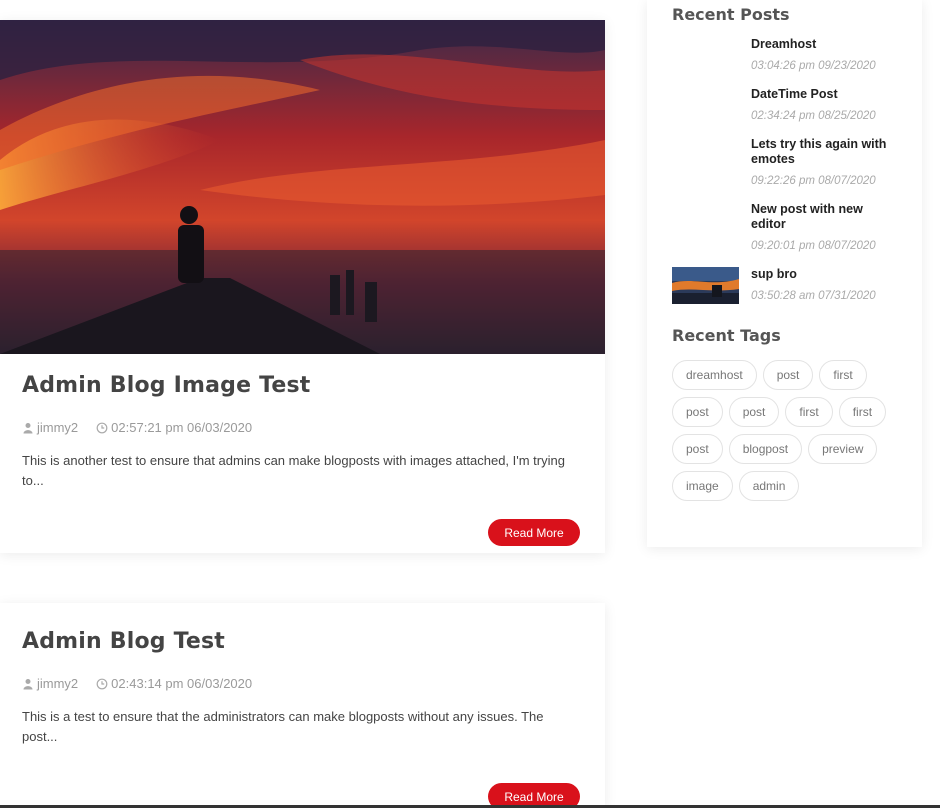 The width and height of the screenshot is (940, 808). Describe the element at coordinates (182, 427) in the screenshot. I see `post-datetime: 02:57:21 pm 06/03/2020` at that location.